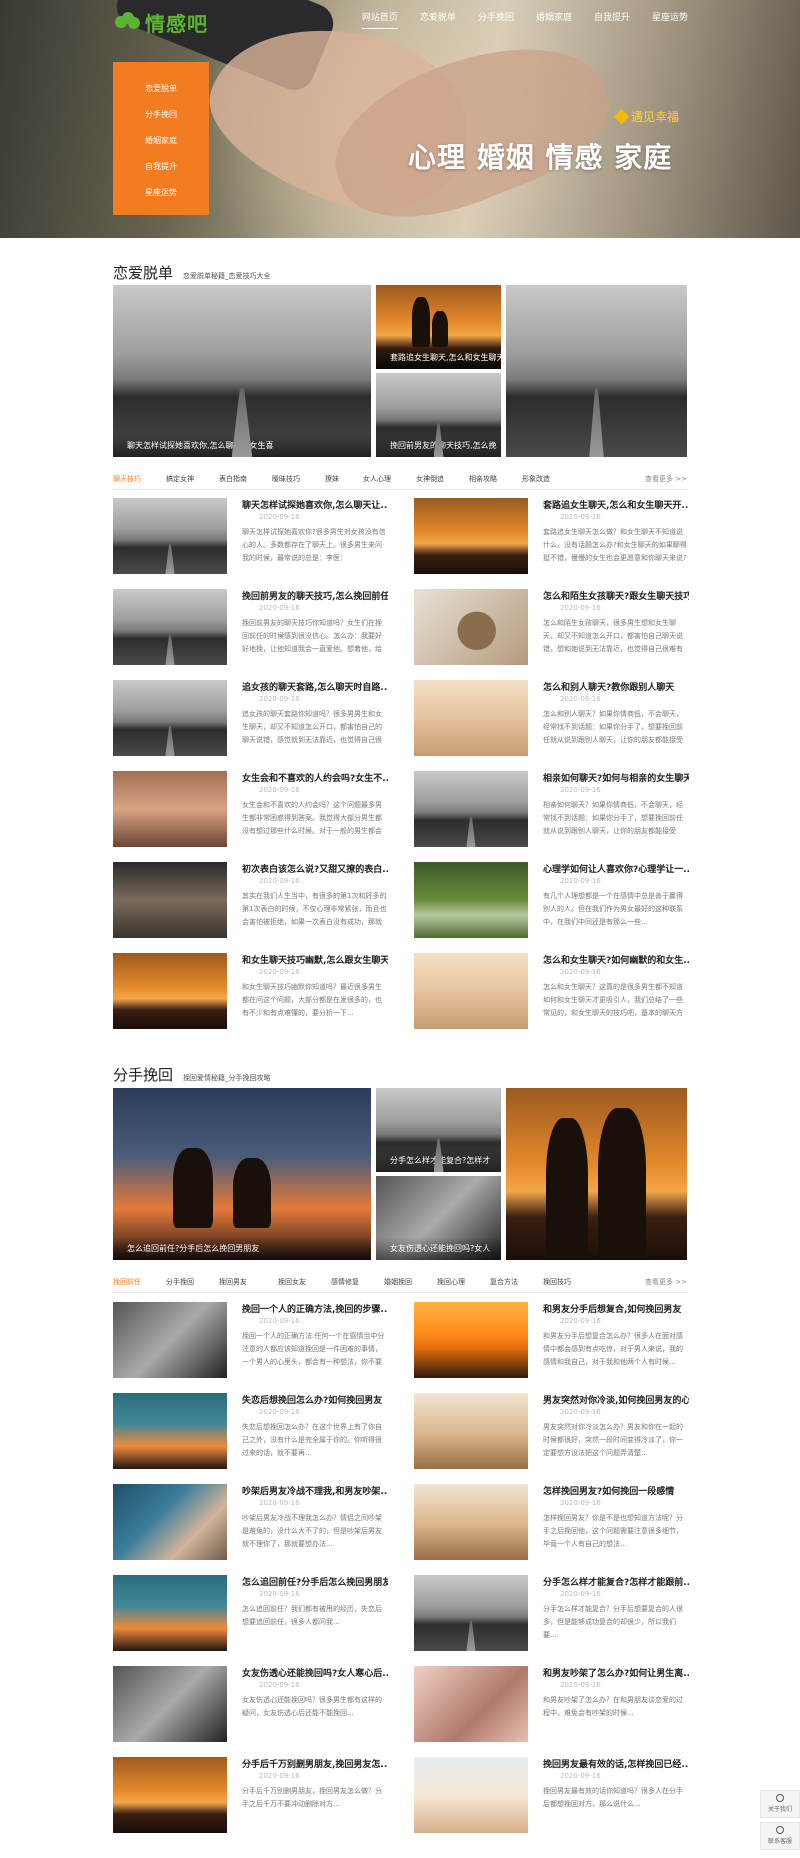 The width and height of the screenshot is (800, 1858). Describe the element at coordinates (780, 1836) in the screenshot. I see `side-tool-service: 联系客服` at that location.